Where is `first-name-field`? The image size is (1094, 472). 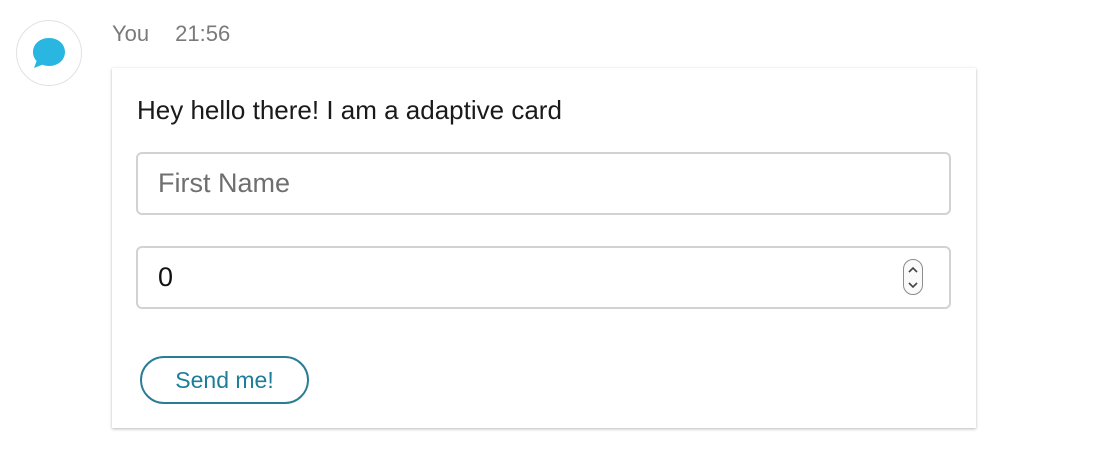 first-name-field is located at coordinates (543, 183).